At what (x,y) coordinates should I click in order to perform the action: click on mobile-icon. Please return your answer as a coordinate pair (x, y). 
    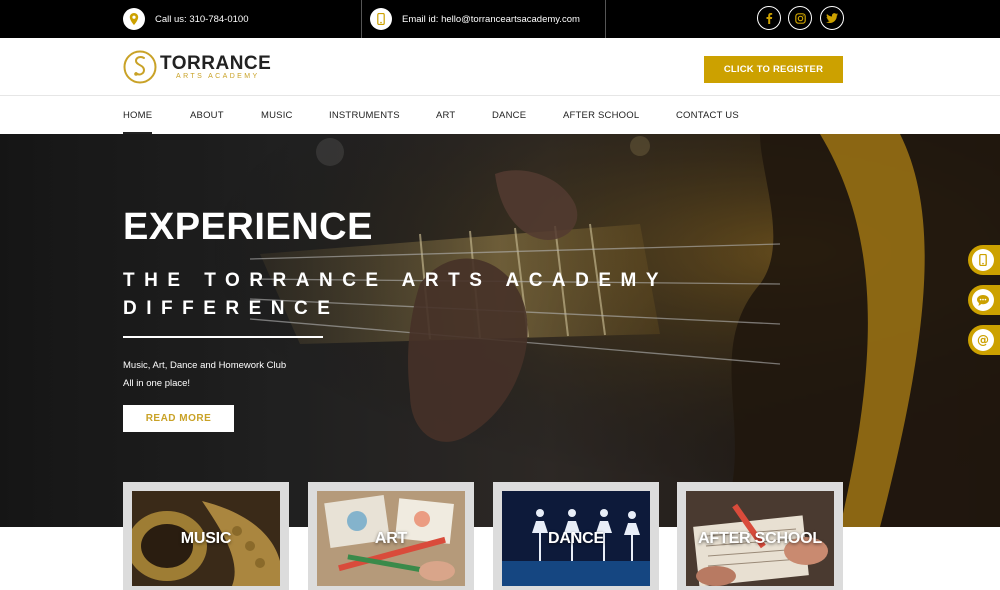
    Looking at the image, I should click on (381, 19).